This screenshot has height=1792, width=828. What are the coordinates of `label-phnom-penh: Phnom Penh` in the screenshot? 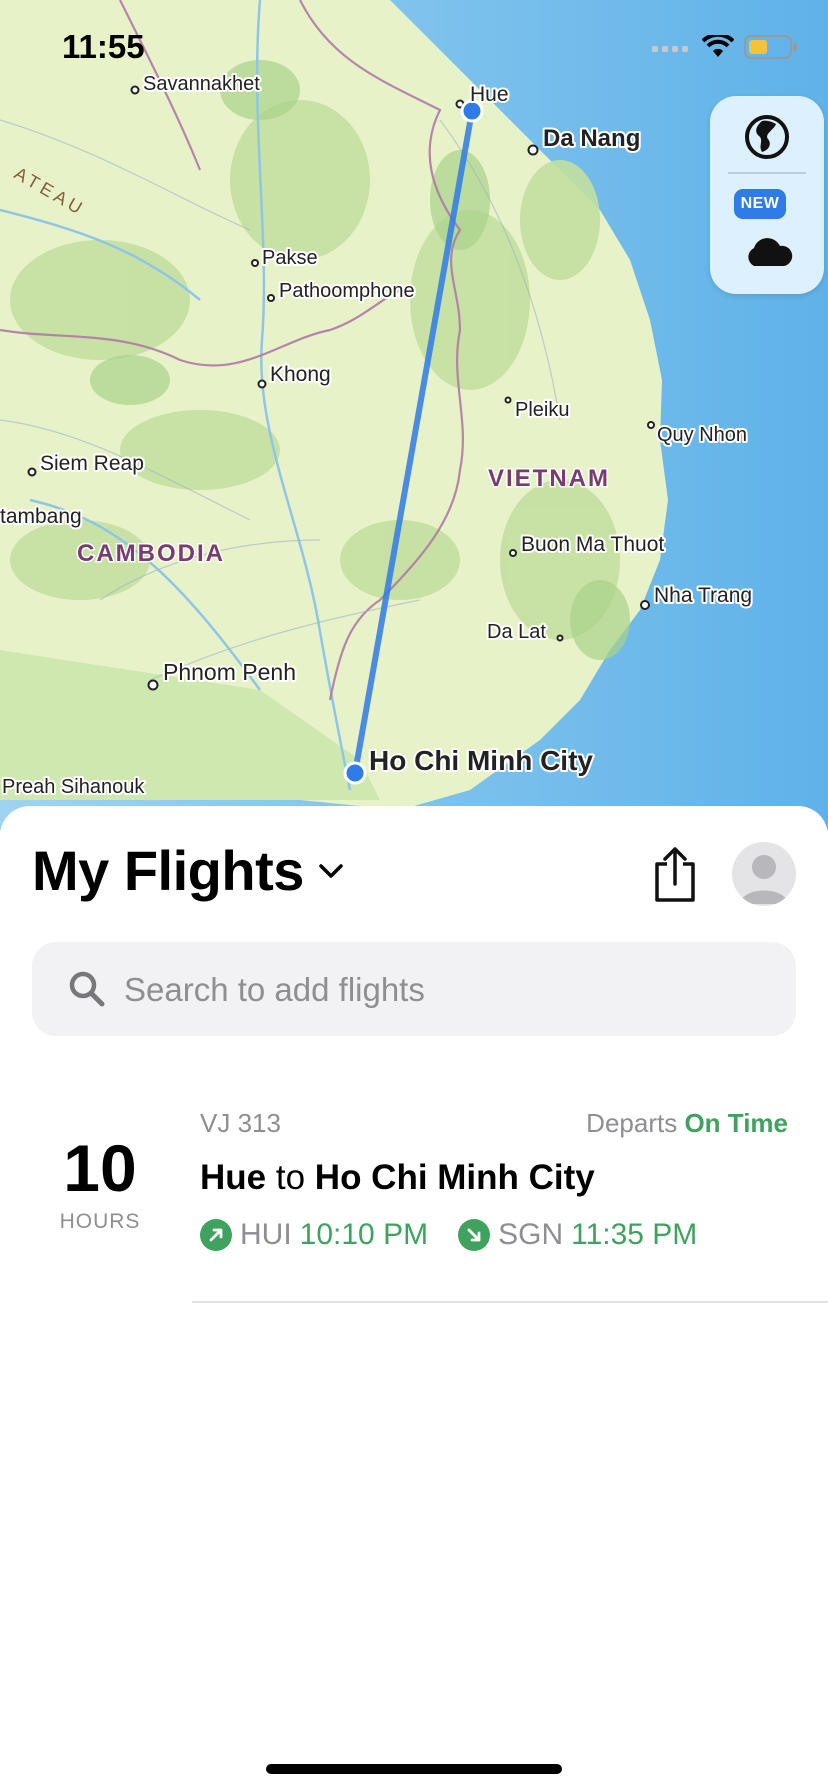 It's located at (229, 672).